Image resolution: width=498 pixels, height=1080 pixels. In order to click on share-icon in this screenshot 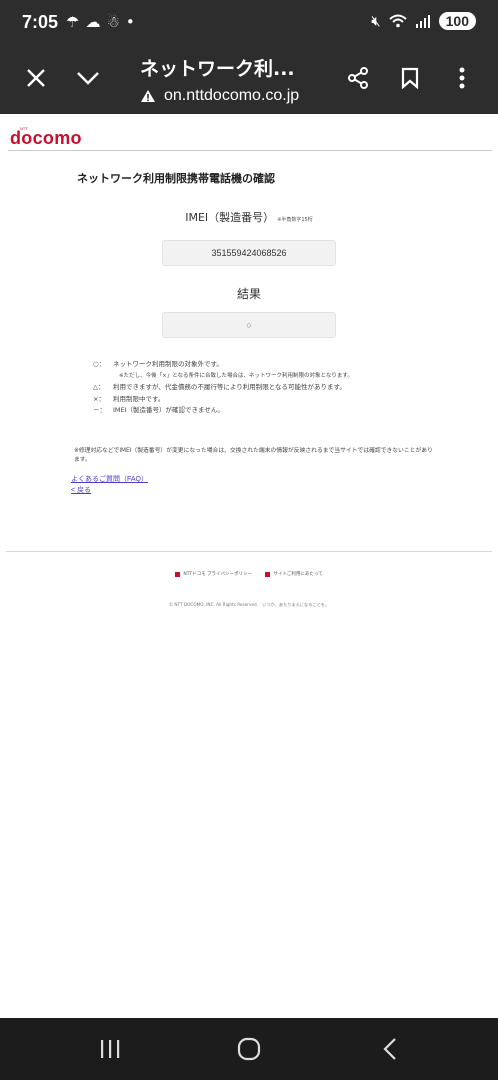, I will do `click(358, 78)`.